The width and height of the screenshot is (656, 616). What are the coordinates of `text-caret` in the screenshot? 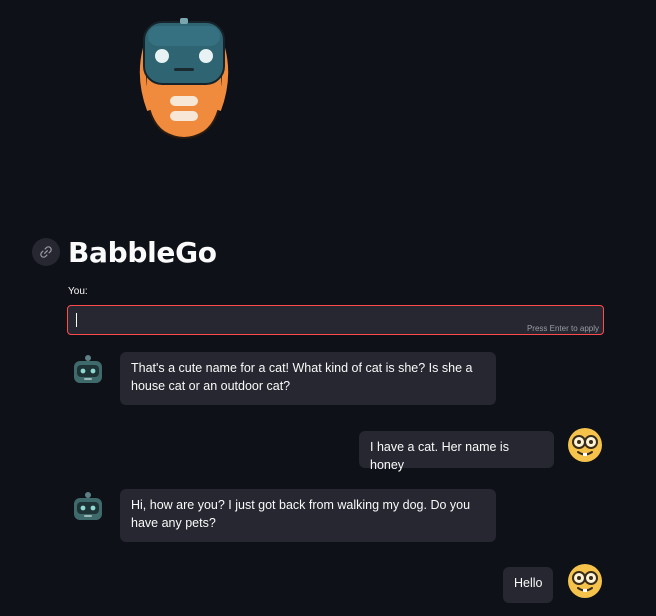 It's located at (76, 320).